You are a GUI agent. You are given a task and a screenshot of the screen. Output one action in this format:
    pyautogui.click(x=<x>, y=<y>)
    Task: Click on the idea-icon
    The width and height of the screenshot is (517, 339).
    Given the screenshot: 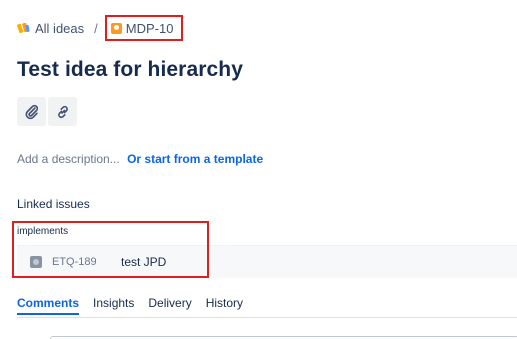 What is the action you would take?
    pyautogui.click(x=116, y=28)
    